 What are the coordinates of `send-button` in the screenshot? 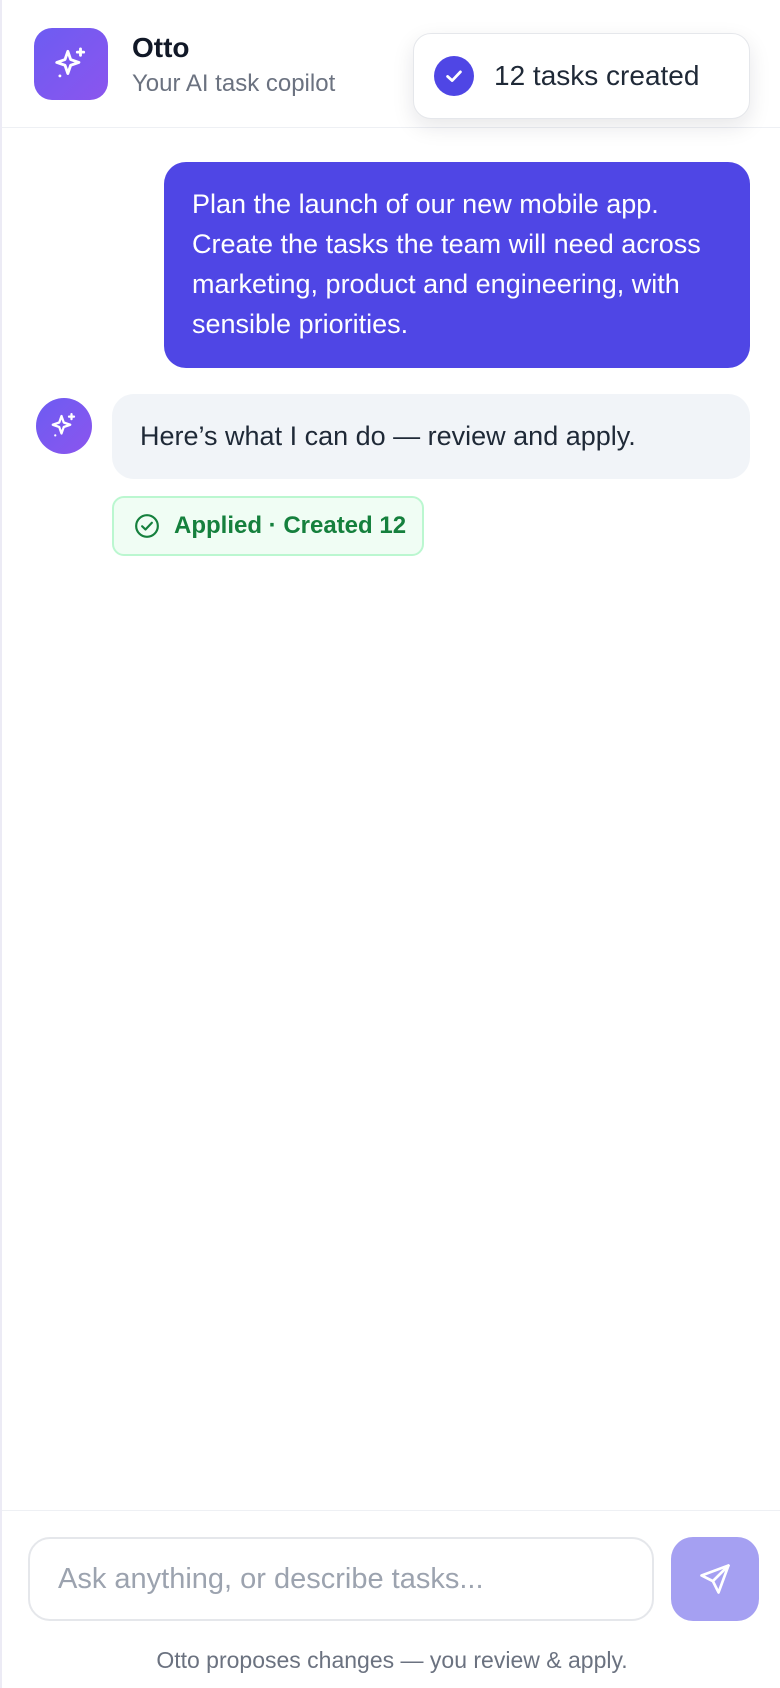 It's located at (715, 1579).